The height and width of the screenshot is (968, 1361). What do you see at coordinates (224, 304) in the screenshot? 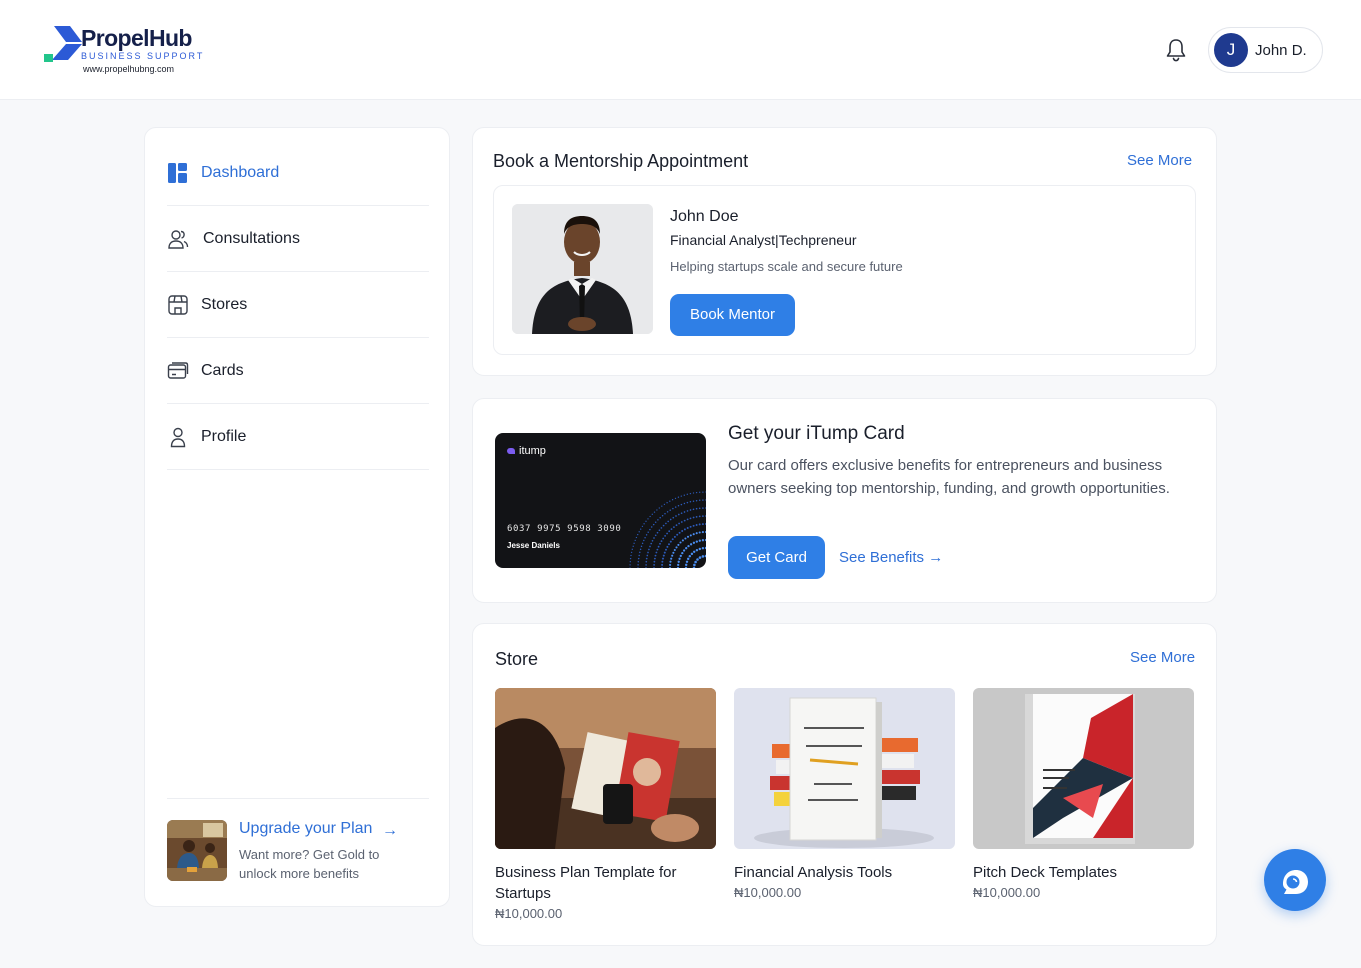
I see `sidebar-item-label: Stores` at bounding box center [224, 304].